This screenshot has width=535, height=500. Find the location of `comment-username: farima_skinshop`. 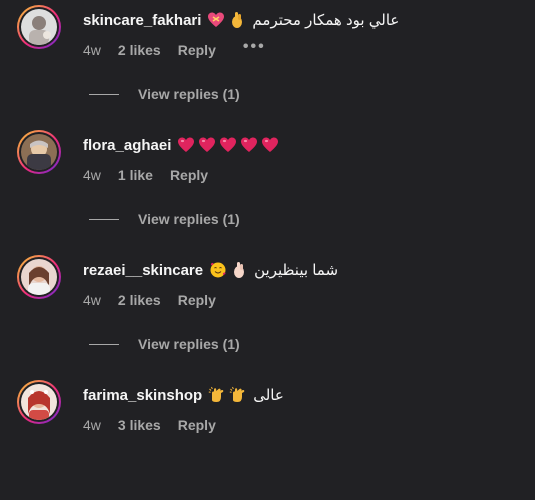

comment-username: farima_skinshop is located at coordinates (142, 395).